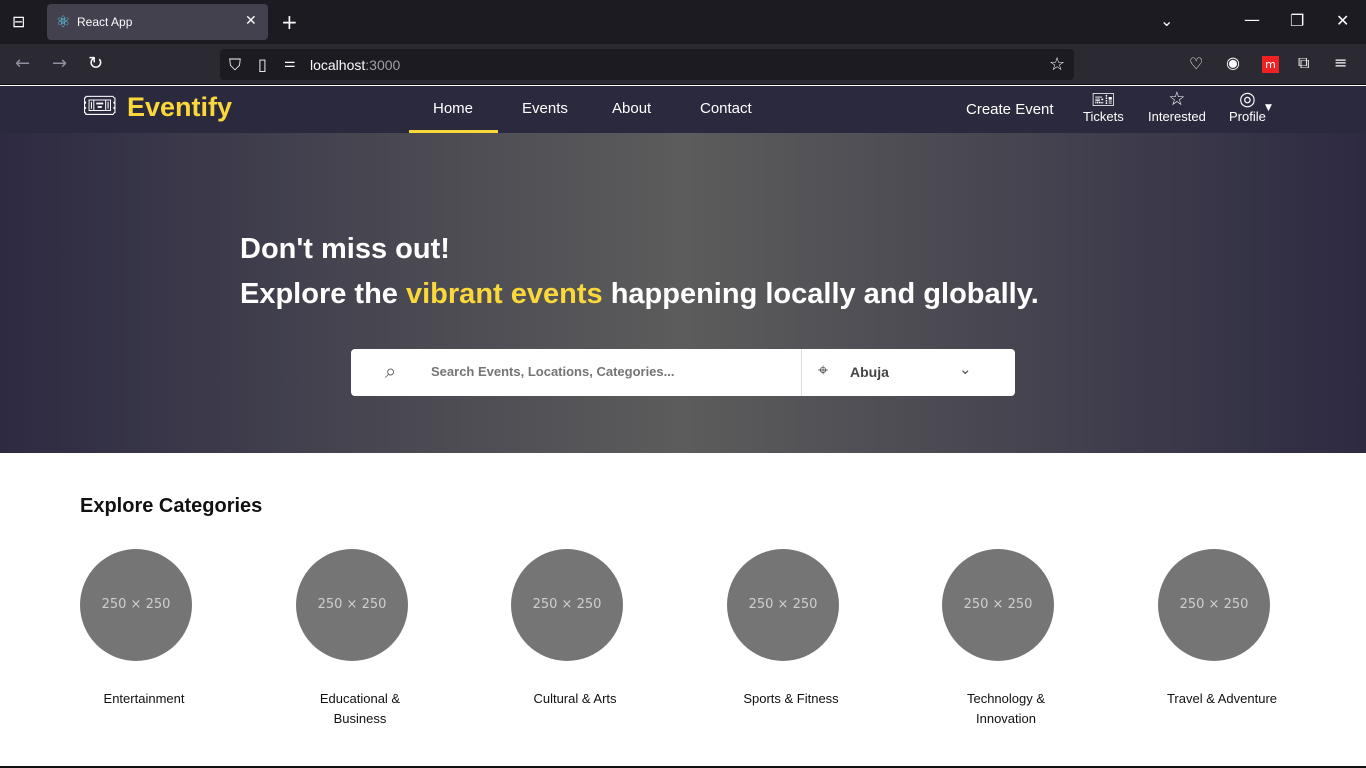 The image size is (1366, 768). I want to click on search-icon: ⌕, so click(391, 371).